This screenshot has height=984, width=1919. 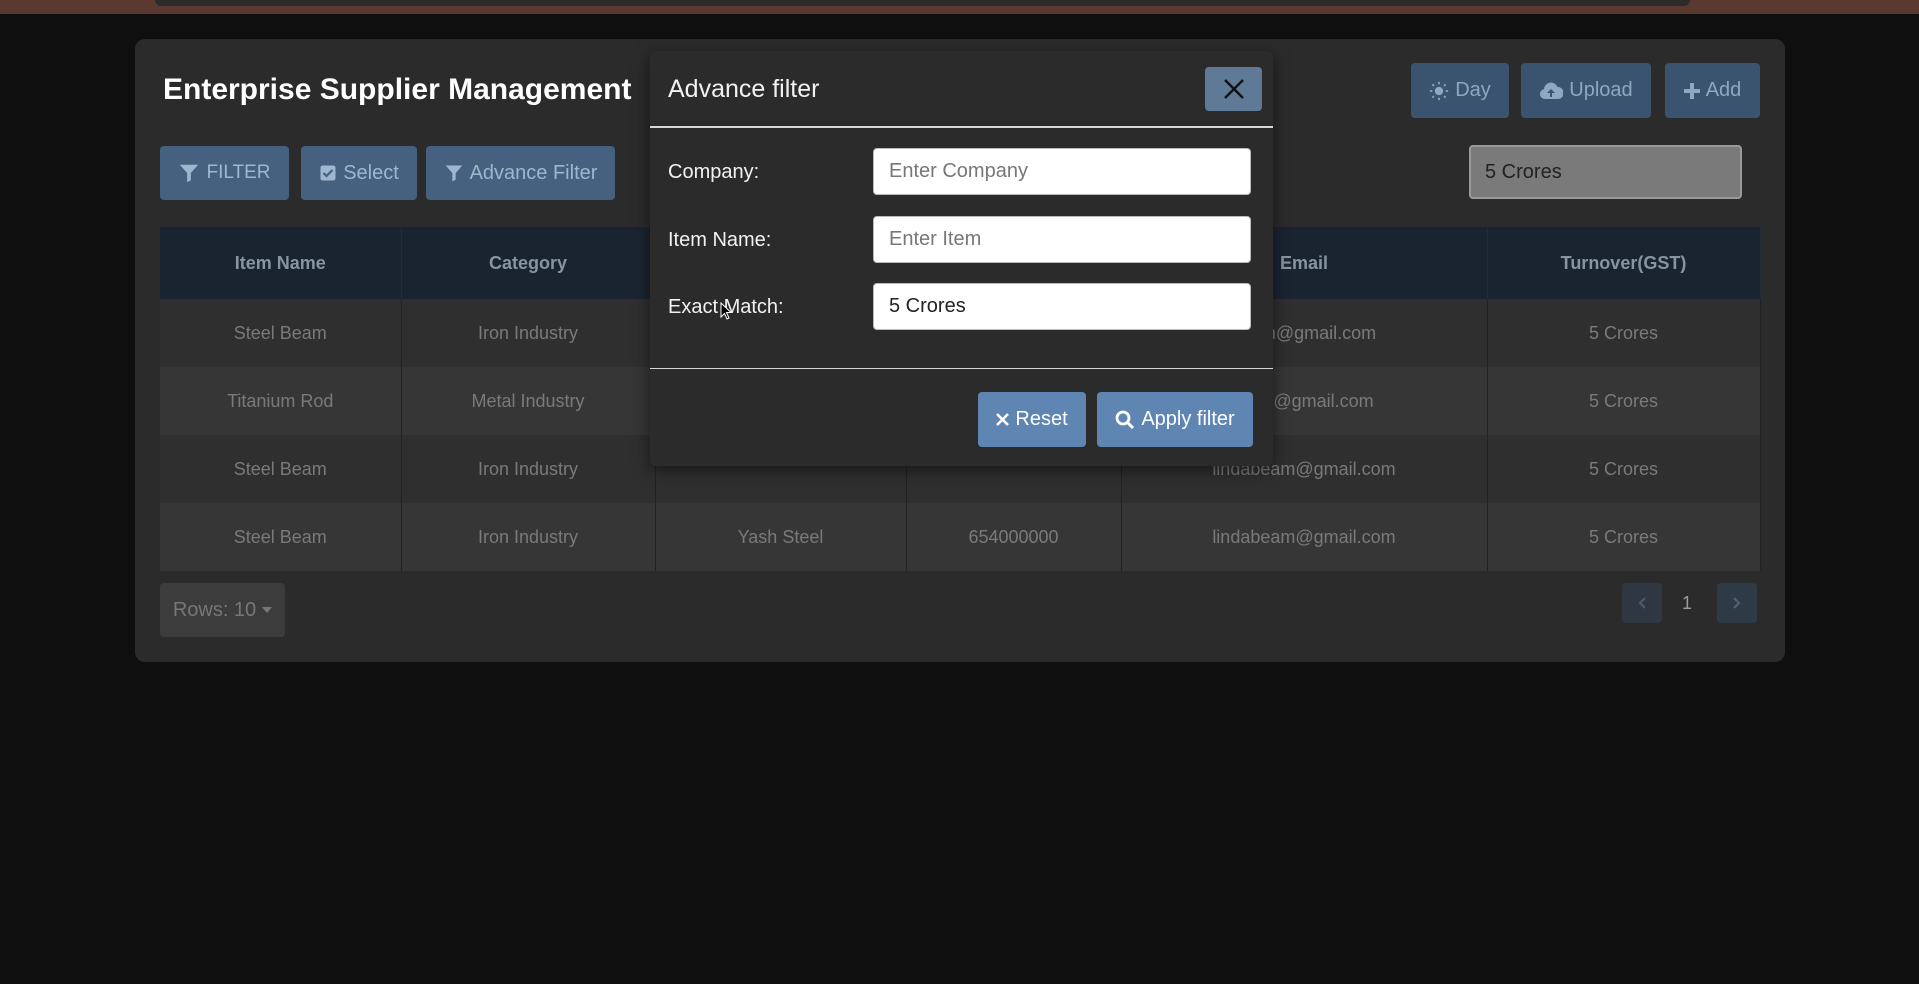 I want to click on company-label: Company:, so click(x=714, y=172).